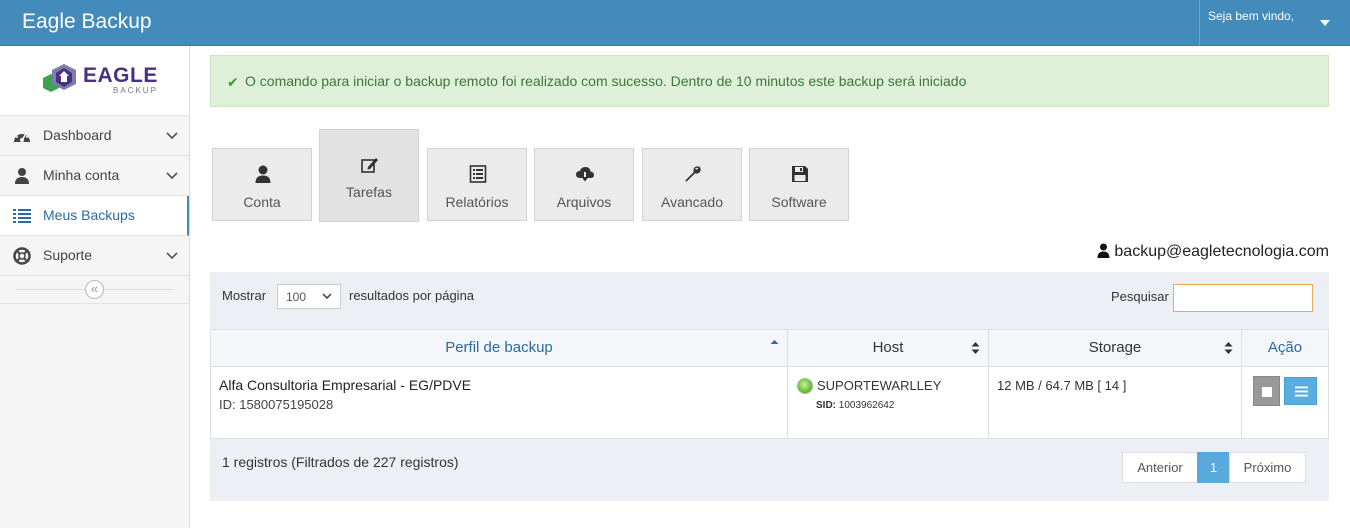  What do you see at coordinates (691, 202) in the screenshot?
I see `tab-label: Avancado` at bounding box center [691, 202].